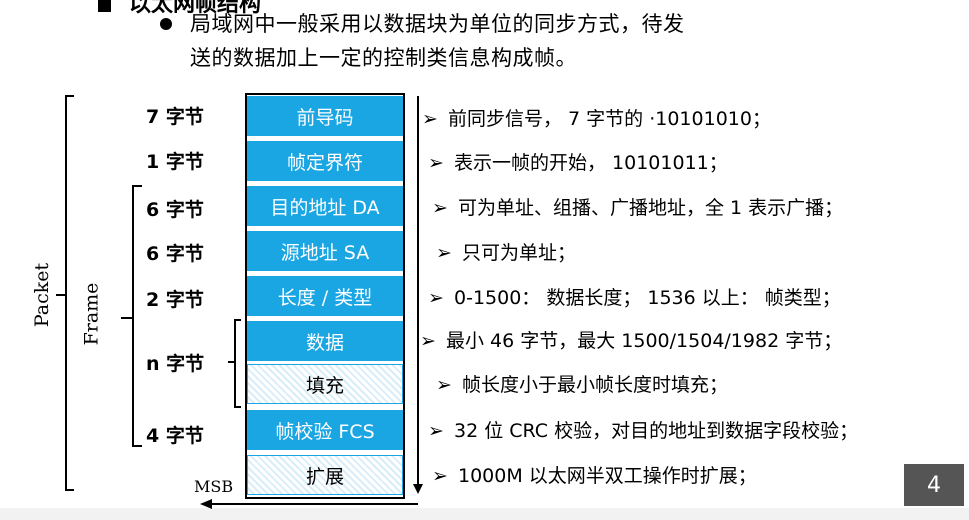 The image size is (969, 520). Describe the element at coordinates (325, 161) in the screenshot. I see `field-sfd: 帧定界符` at that location.